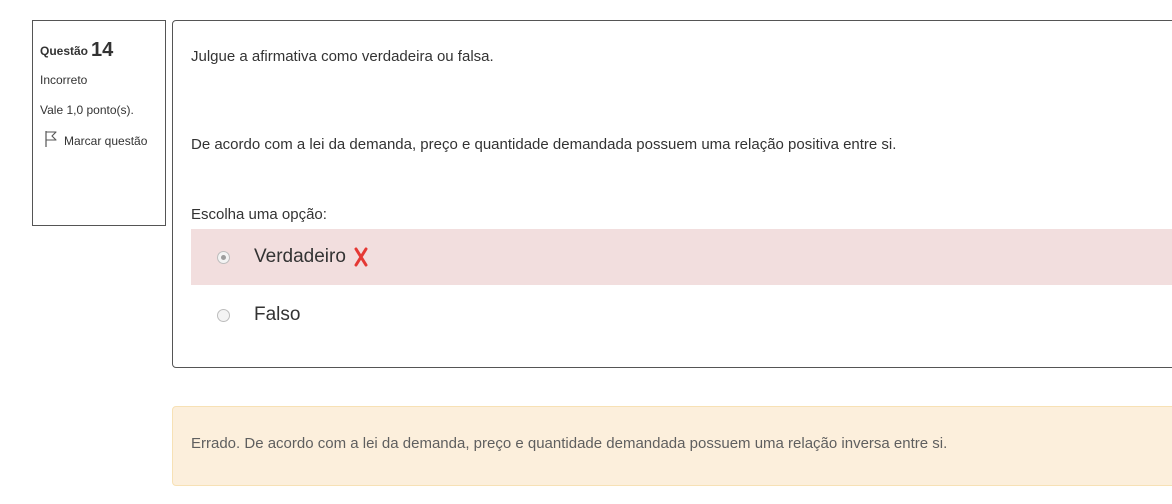 This screenshot has width=1172, height=504. I want to click on radio-falso, so click(223, 315).